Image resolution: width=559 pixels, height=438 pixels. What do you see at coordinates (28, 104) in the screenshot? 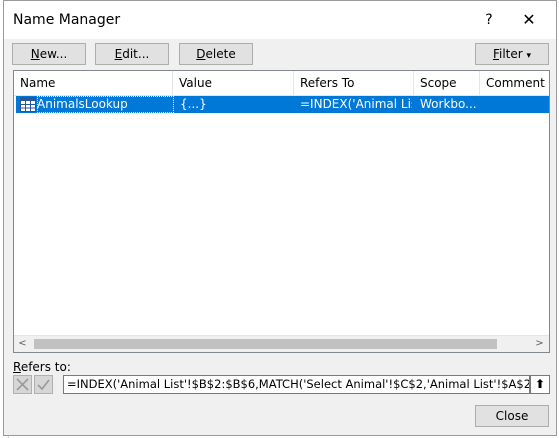
I see `table-icon` at bounding box center [28, 104].